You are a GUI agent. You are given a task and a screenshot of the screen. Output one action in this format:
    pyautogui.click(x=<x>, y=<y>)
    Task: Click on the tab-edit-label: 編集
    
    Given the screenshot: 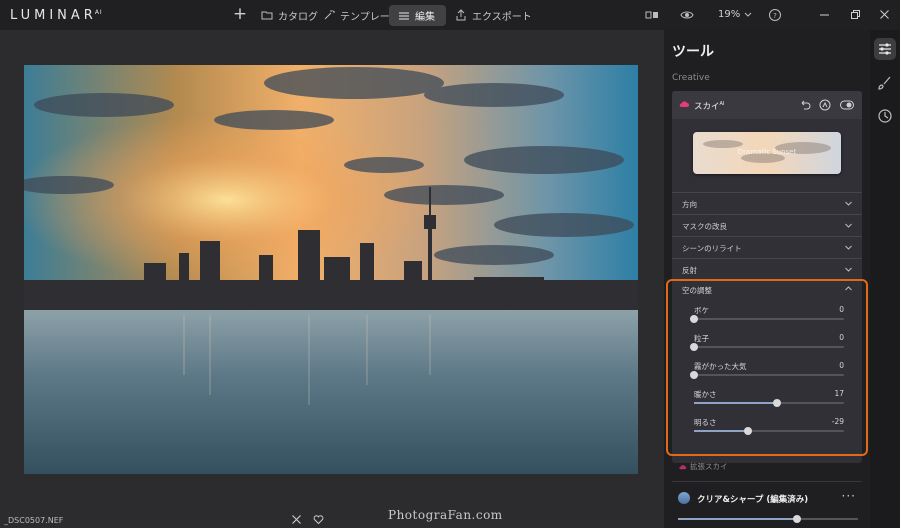 What is the action you would take?
    pyautogui.click(x=425, y=17)
    